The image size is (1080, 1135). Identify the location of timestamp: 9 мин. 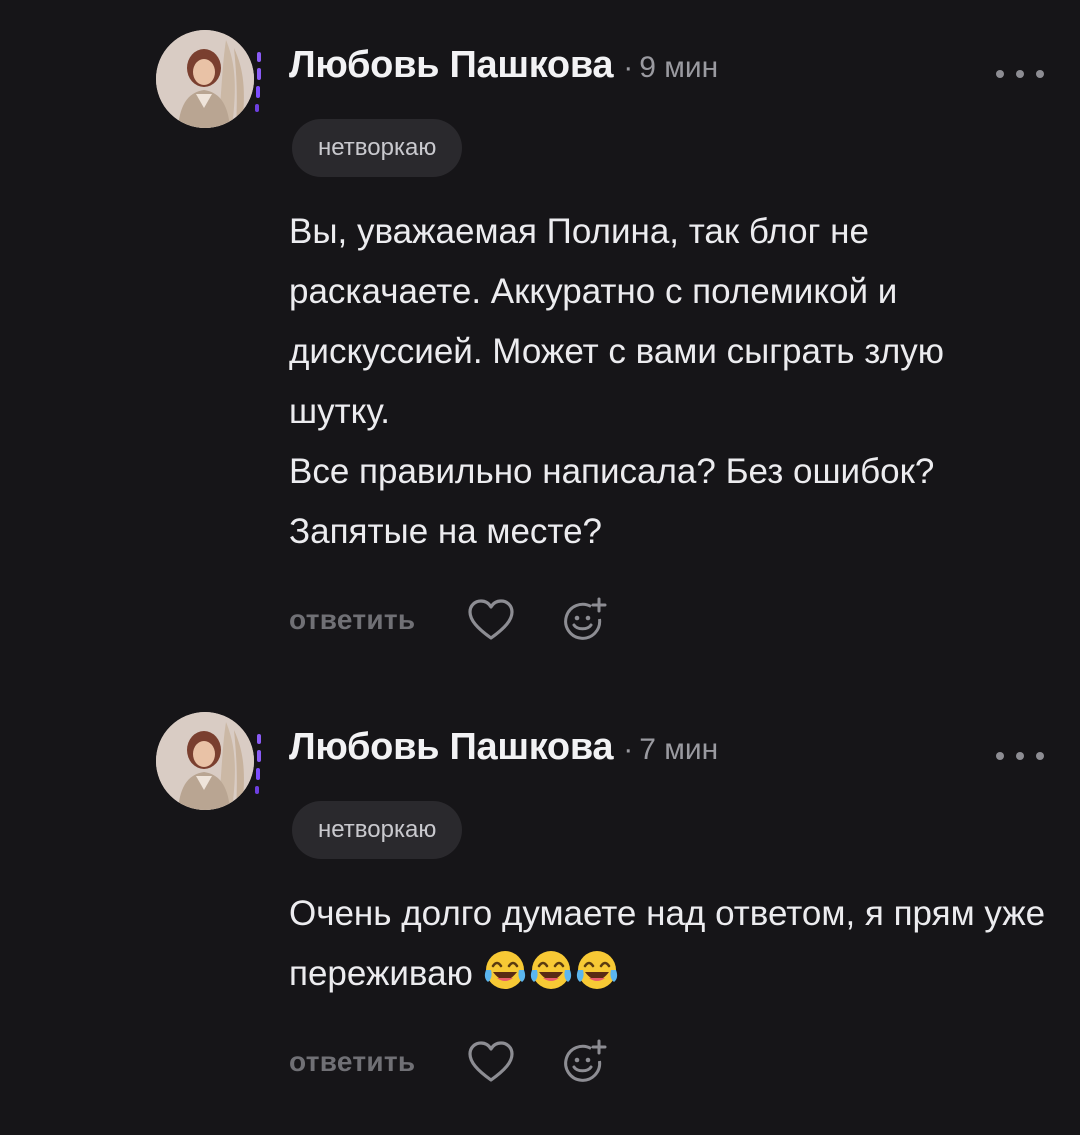
(679, 67).